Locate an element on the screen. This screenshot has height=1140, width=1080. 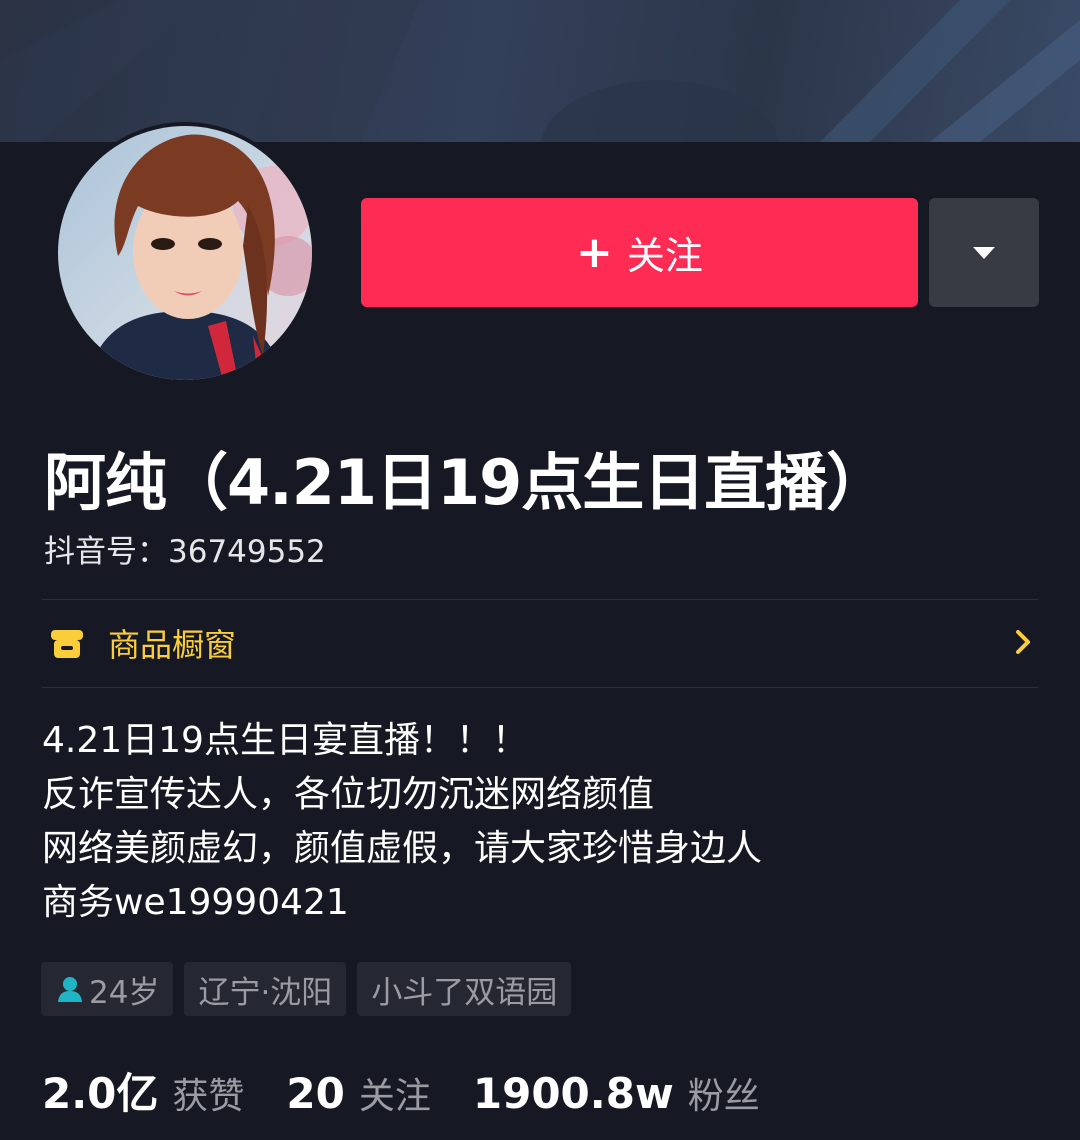
age-label: 24岁 is located at coordinates (124, 992).